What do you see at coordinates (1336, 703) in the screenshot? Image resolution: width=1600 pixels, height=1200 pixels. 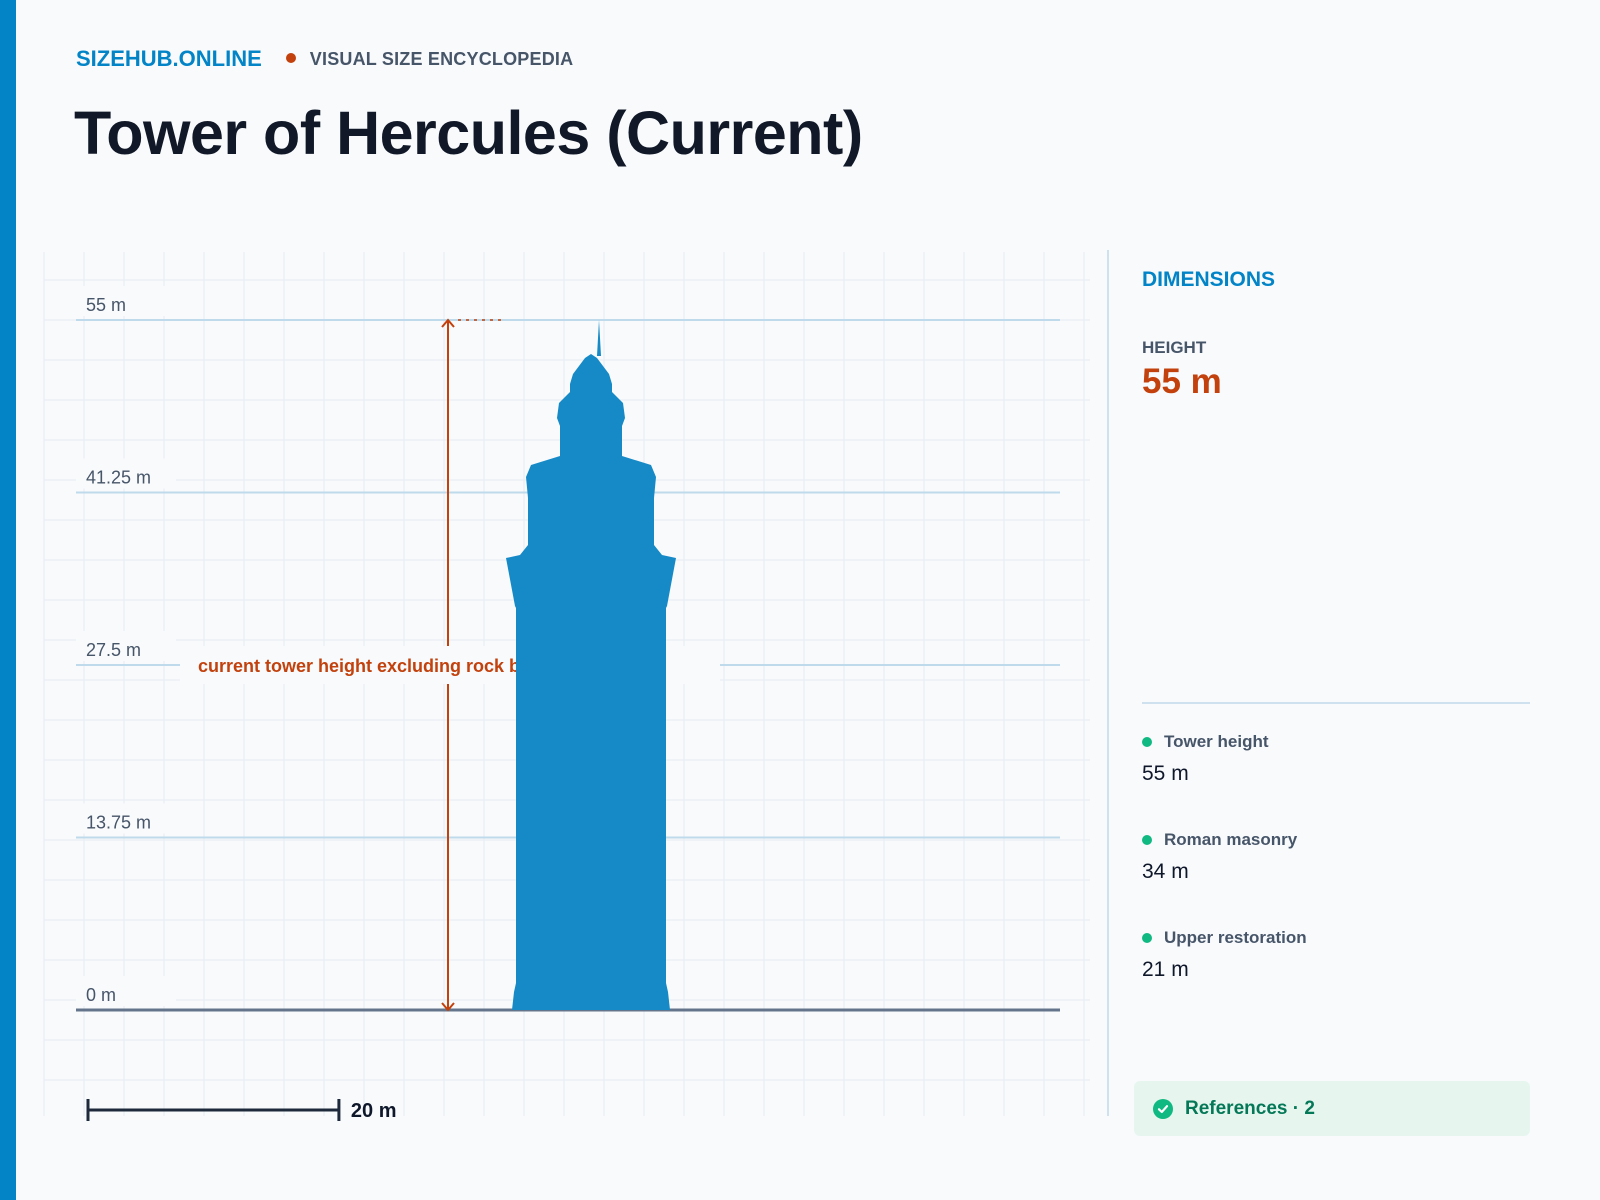 I see `panel-separator` at bounding box center [1336, 703].